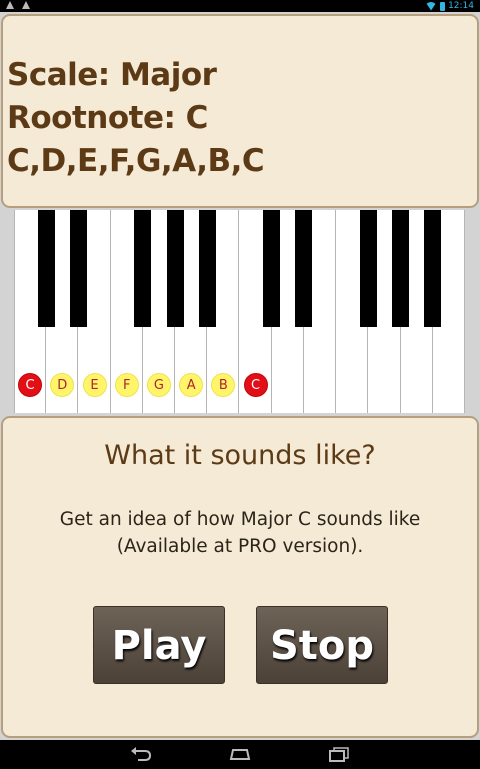 This screenshot has height=769, width=480. I want to click on scale-note-marker: F, so click(126, 385).